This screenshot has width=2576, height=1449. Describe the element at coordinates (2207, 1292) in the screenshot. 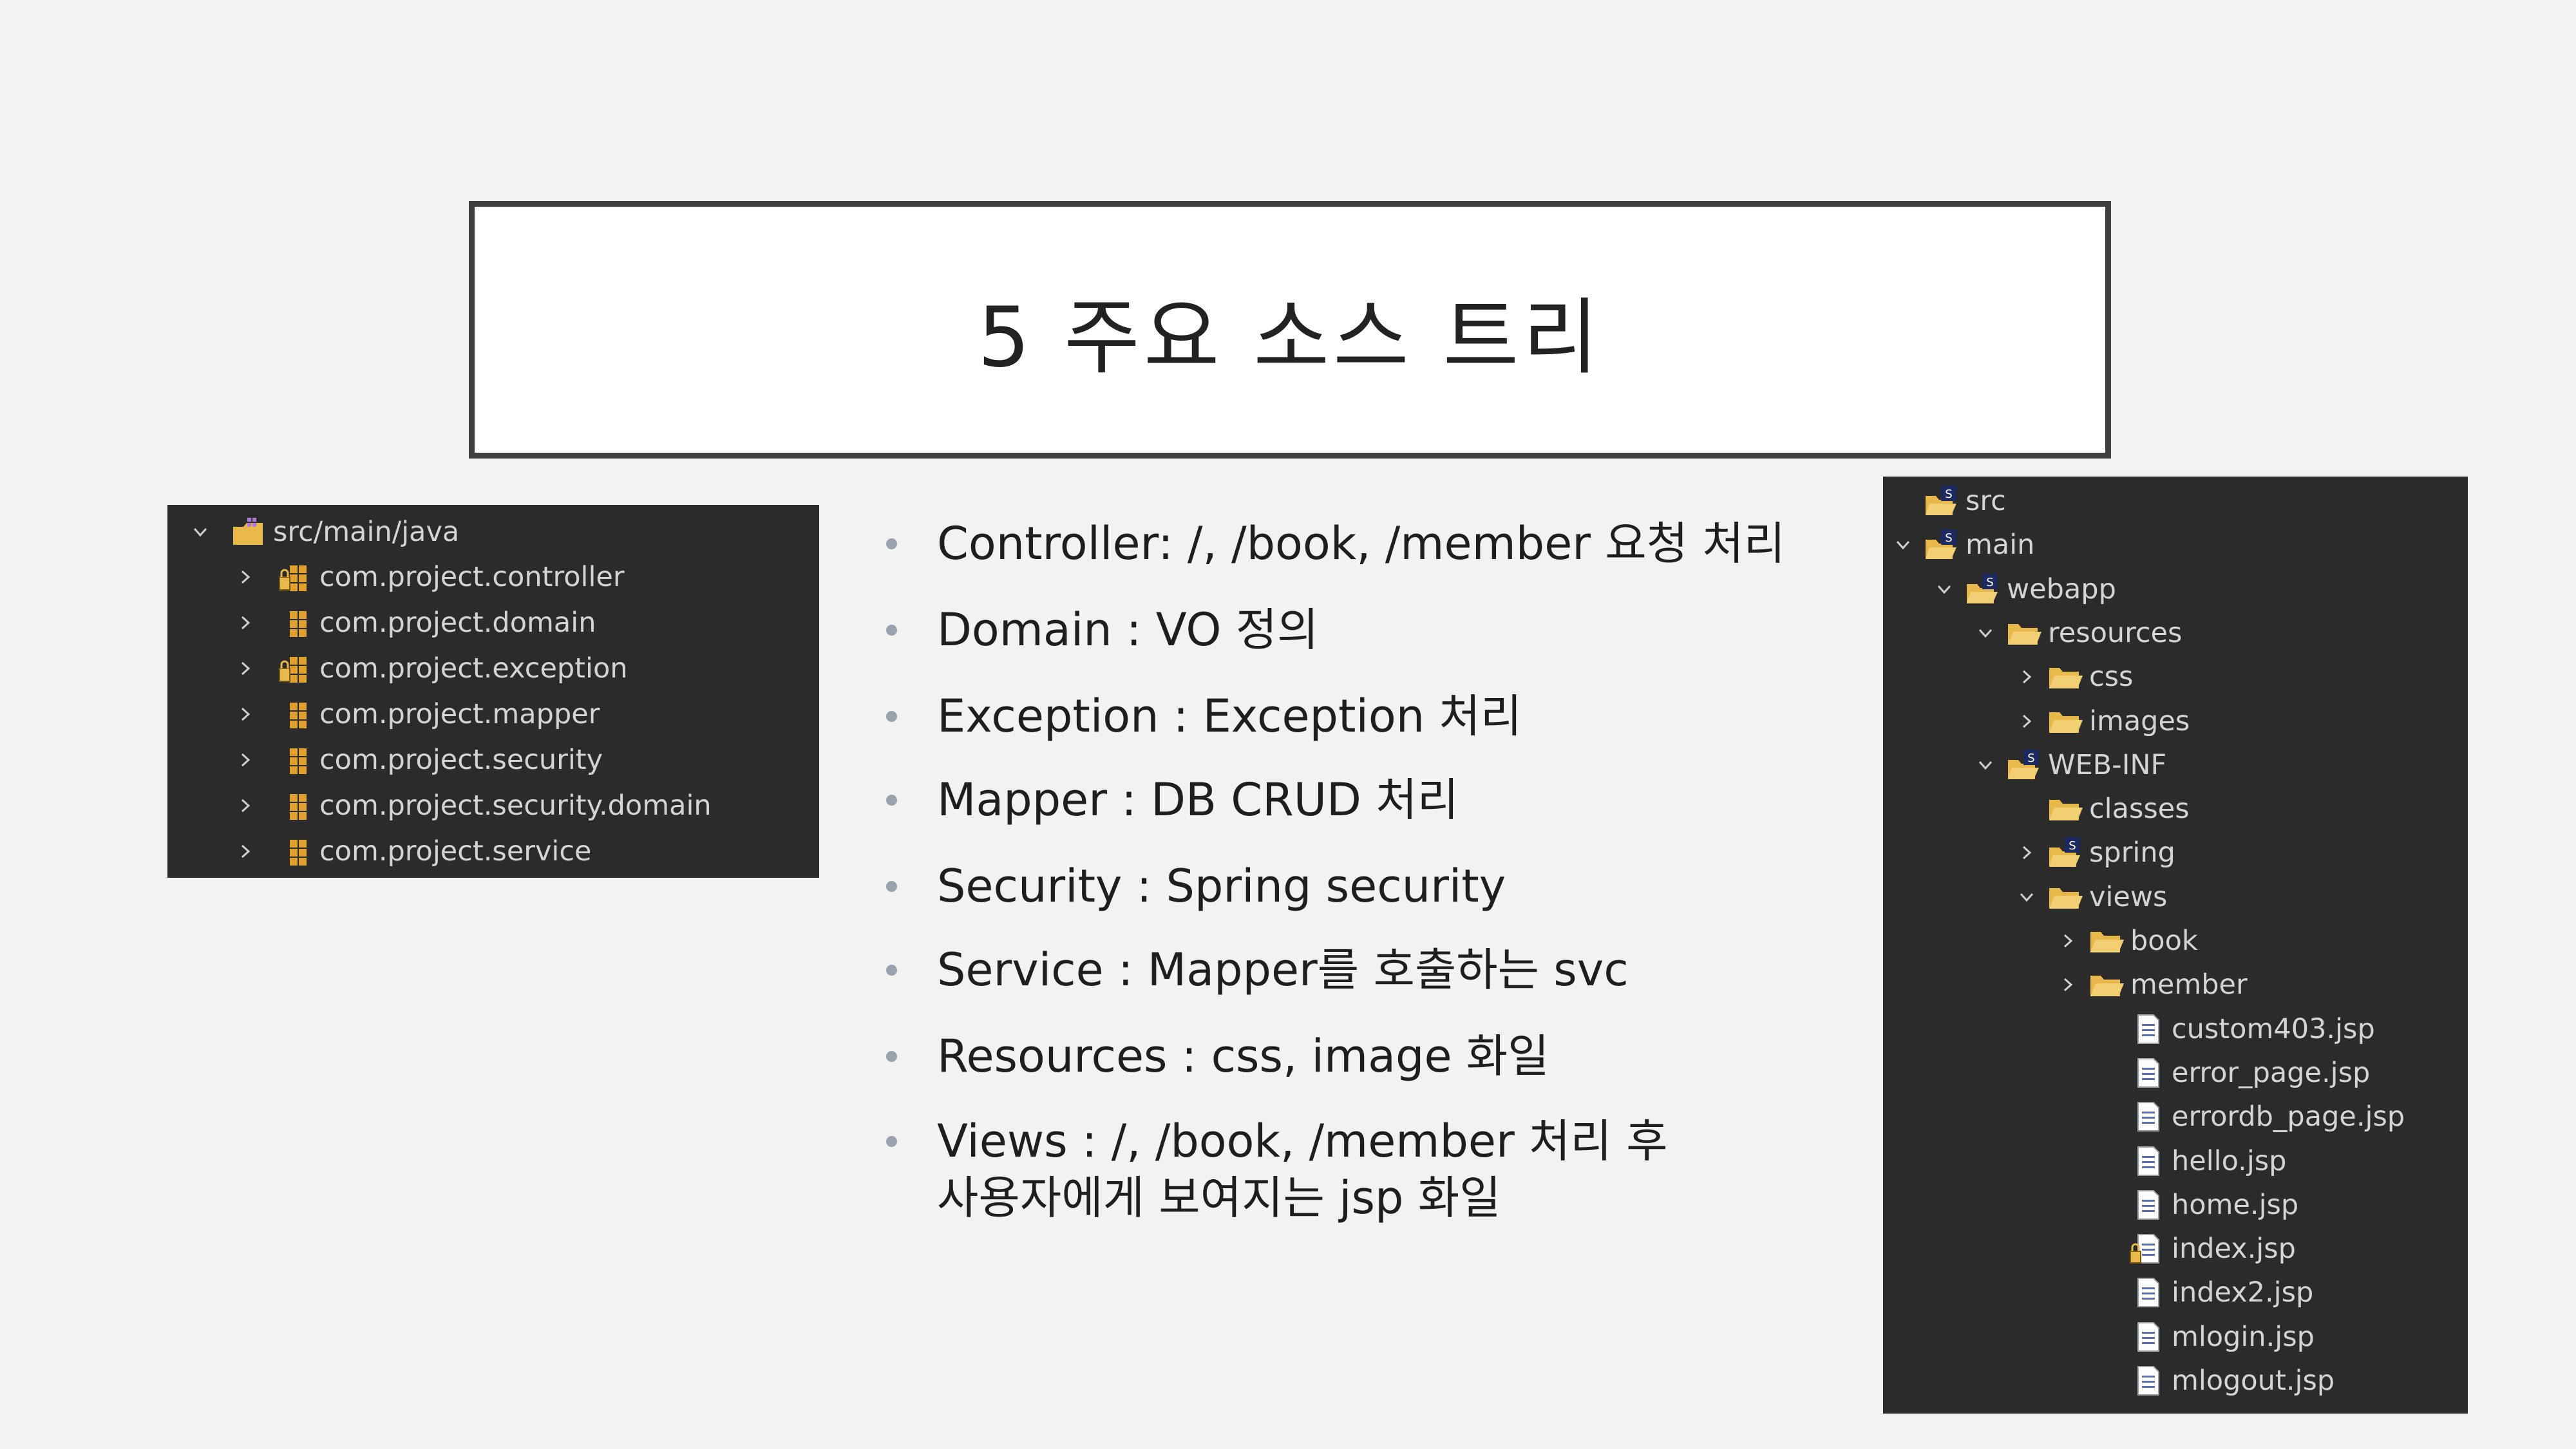

I see `file-tree-row: index2.jsp` at that location.